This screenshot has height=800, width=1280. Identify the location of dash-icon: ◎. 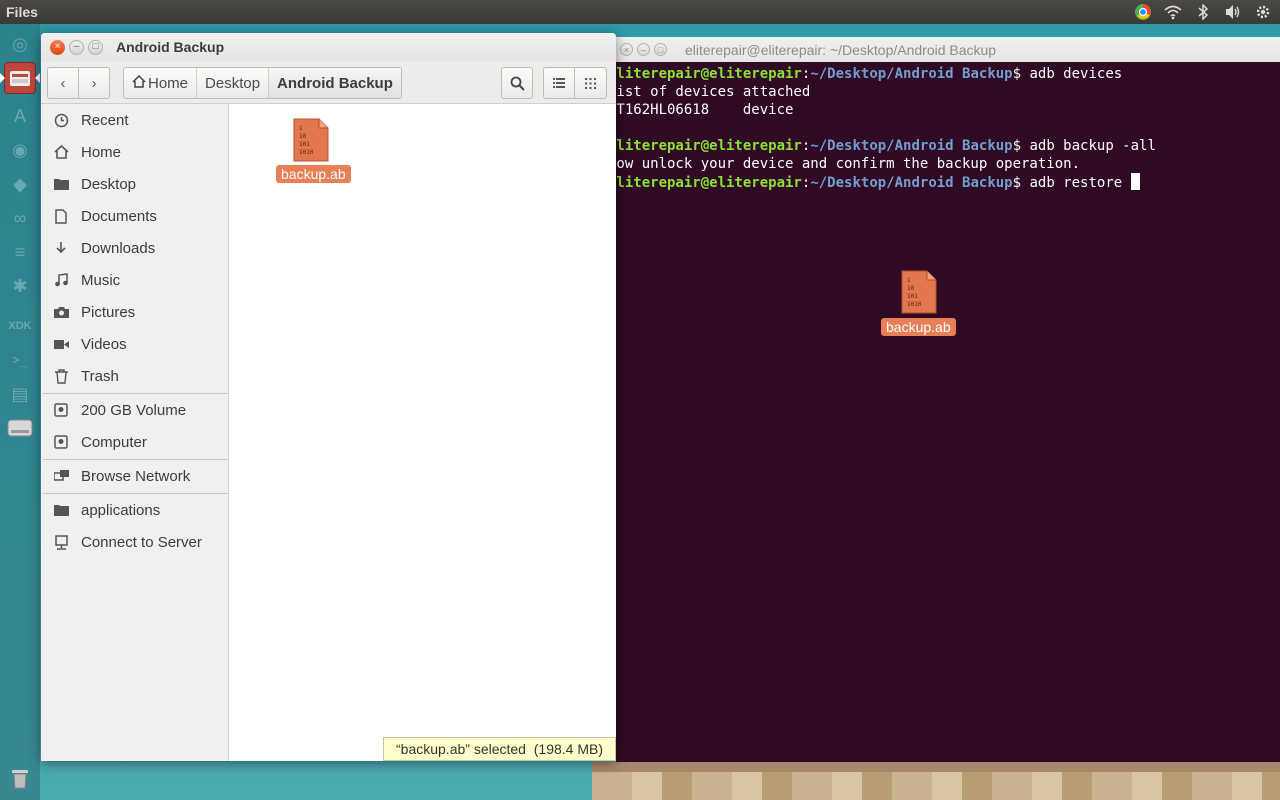
(20, 44).